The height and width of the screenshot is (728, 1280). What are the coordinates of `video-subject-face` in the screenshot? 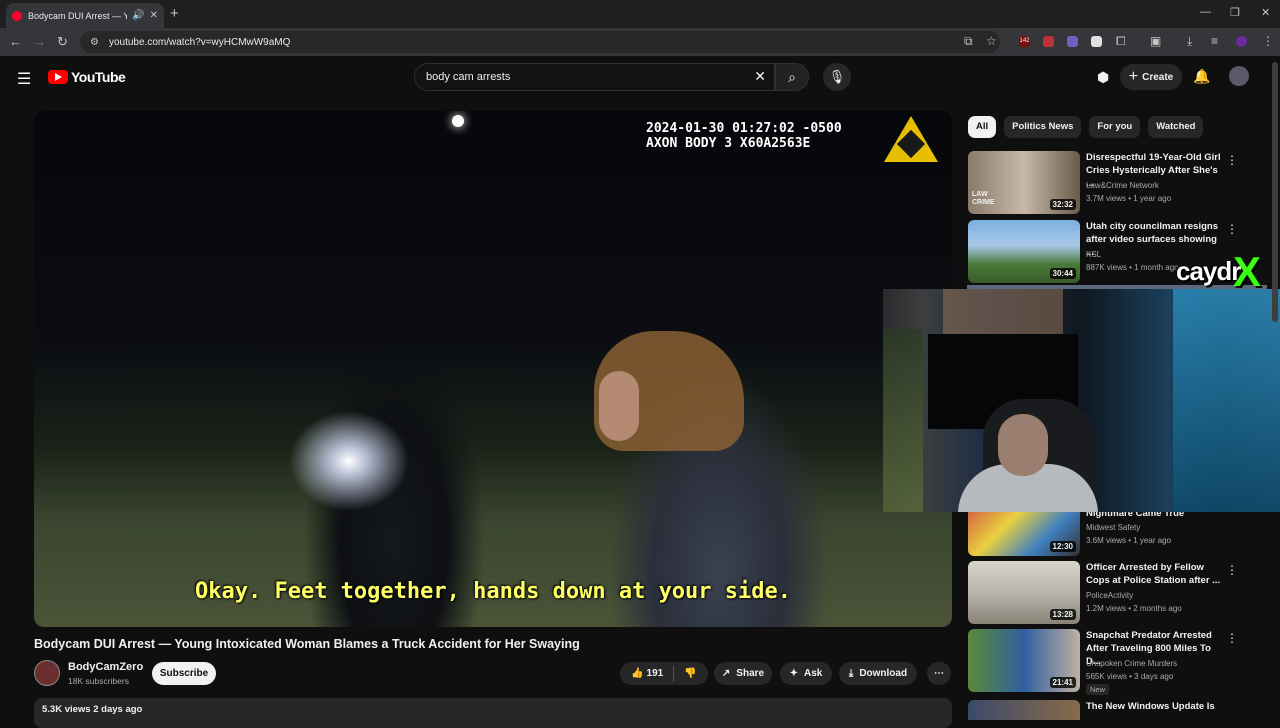 It's located at (619, 406).